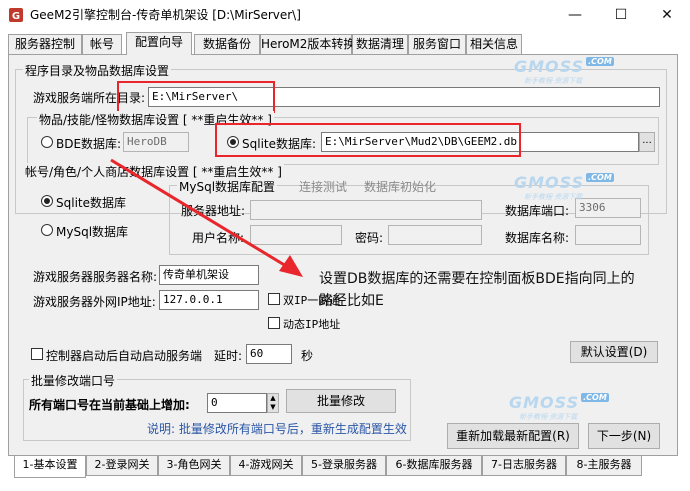  What do you see at coordinates (437, 44) in the screenshot?
I see `tab-service-window: 服务窗口` at bounding box center [437, 44].